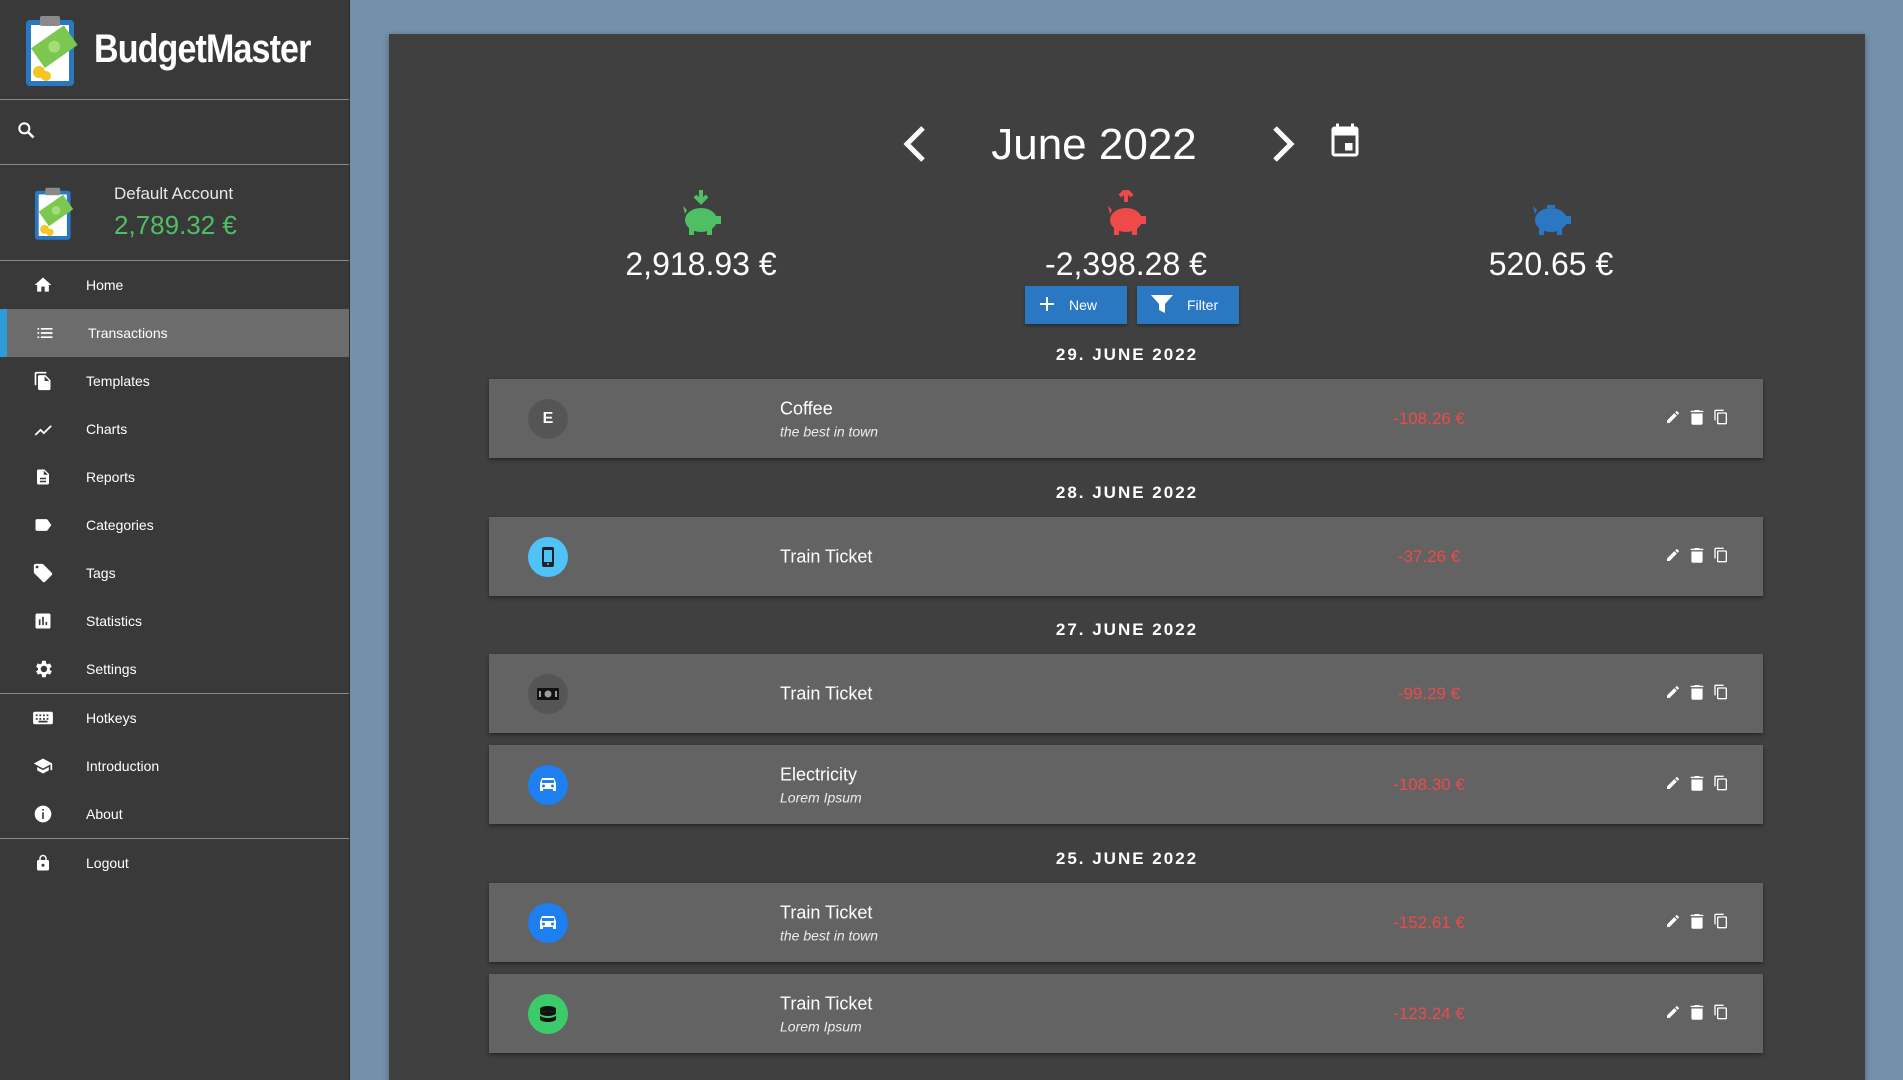  I want to click on new-transaction-button: New, so click(1076, 305).